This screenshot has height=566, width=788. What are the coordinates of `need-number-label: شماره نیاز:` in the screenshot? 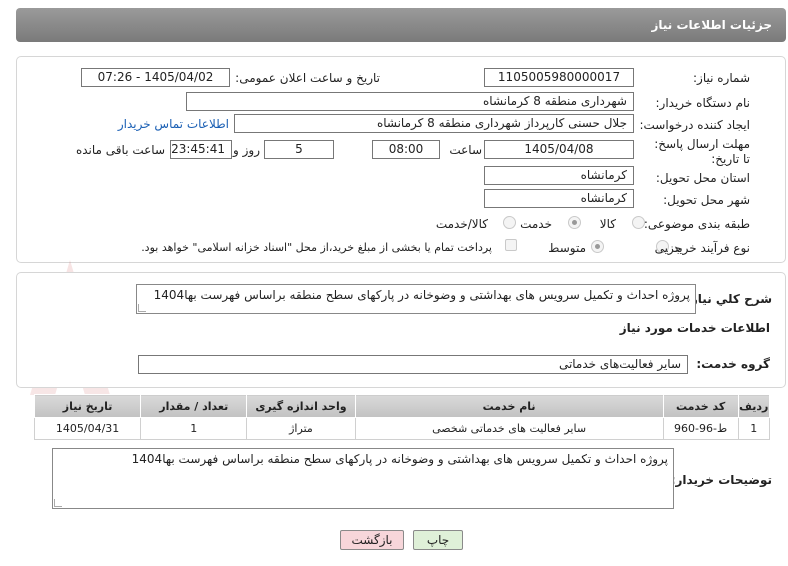 It's located at (721, 78).